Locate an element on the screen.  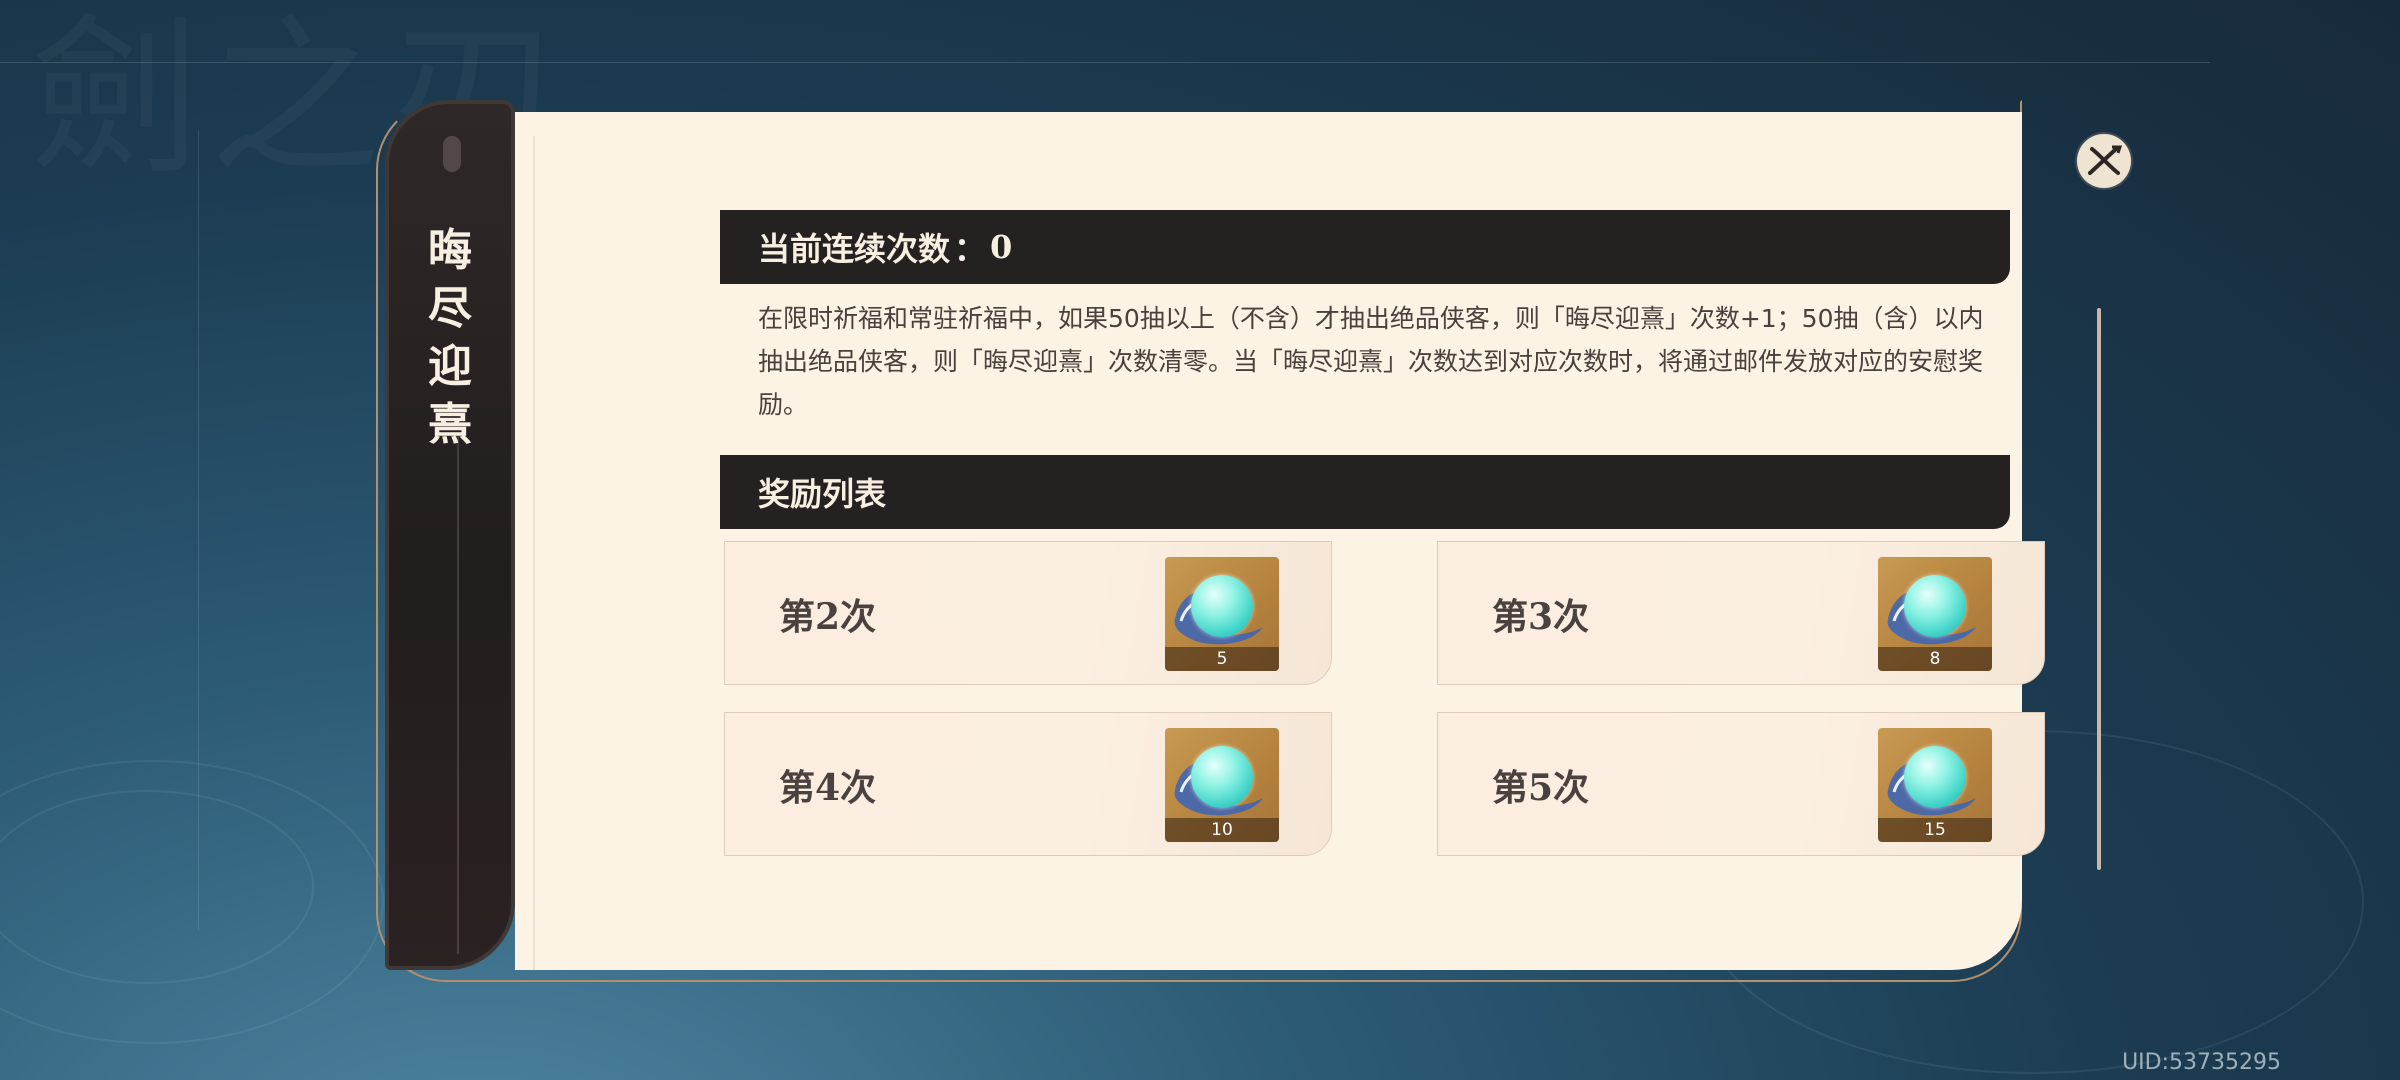
uid-label: UID:53735295 is located at coordinates (2201, 1062).